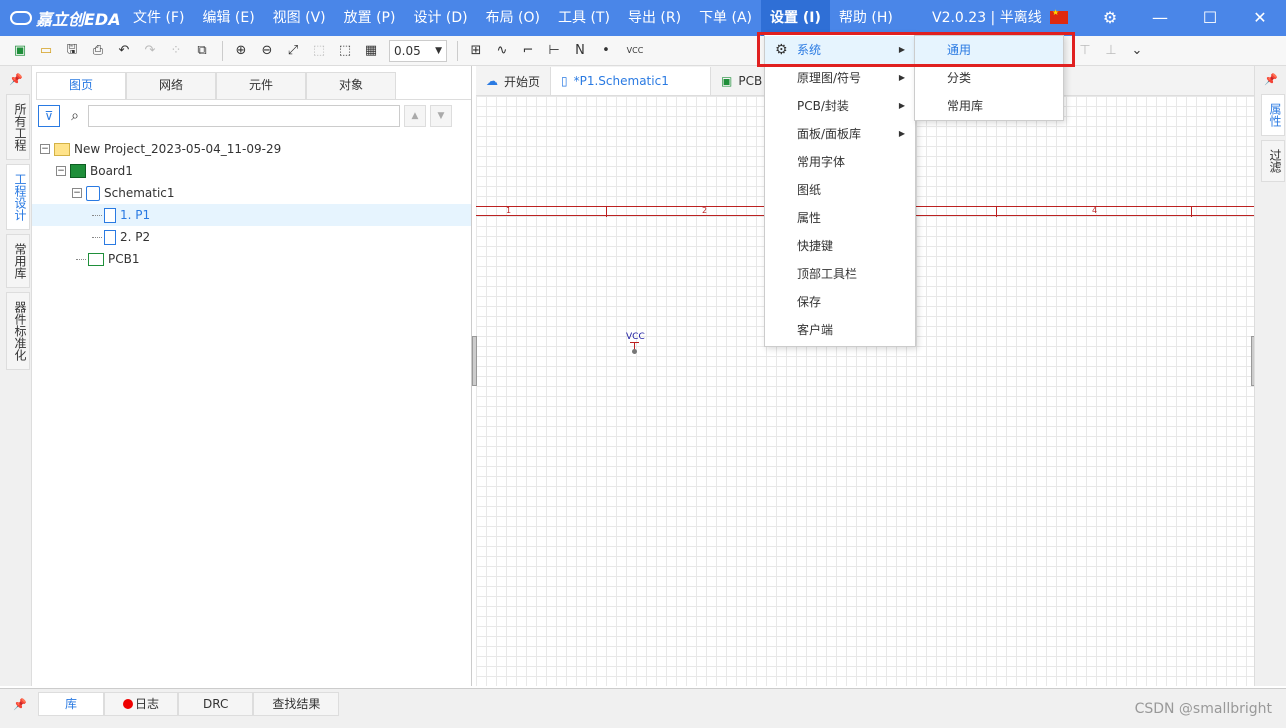  Describe the element at coordinates (128, 704) in the screenshot. I see `error-dot-icon` at that location.